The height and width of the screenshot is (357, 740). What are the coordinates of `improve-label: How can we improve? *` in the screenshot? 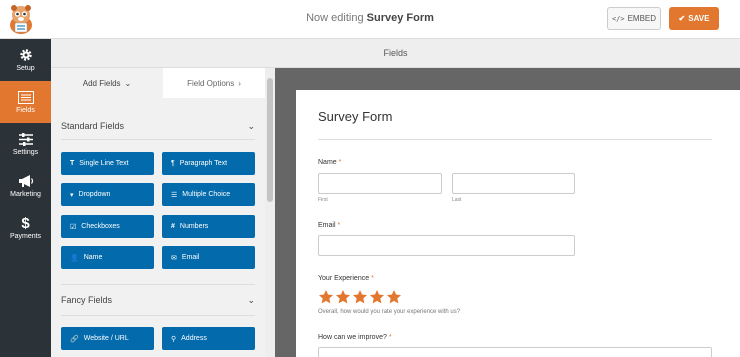 It's located at (355, 337).